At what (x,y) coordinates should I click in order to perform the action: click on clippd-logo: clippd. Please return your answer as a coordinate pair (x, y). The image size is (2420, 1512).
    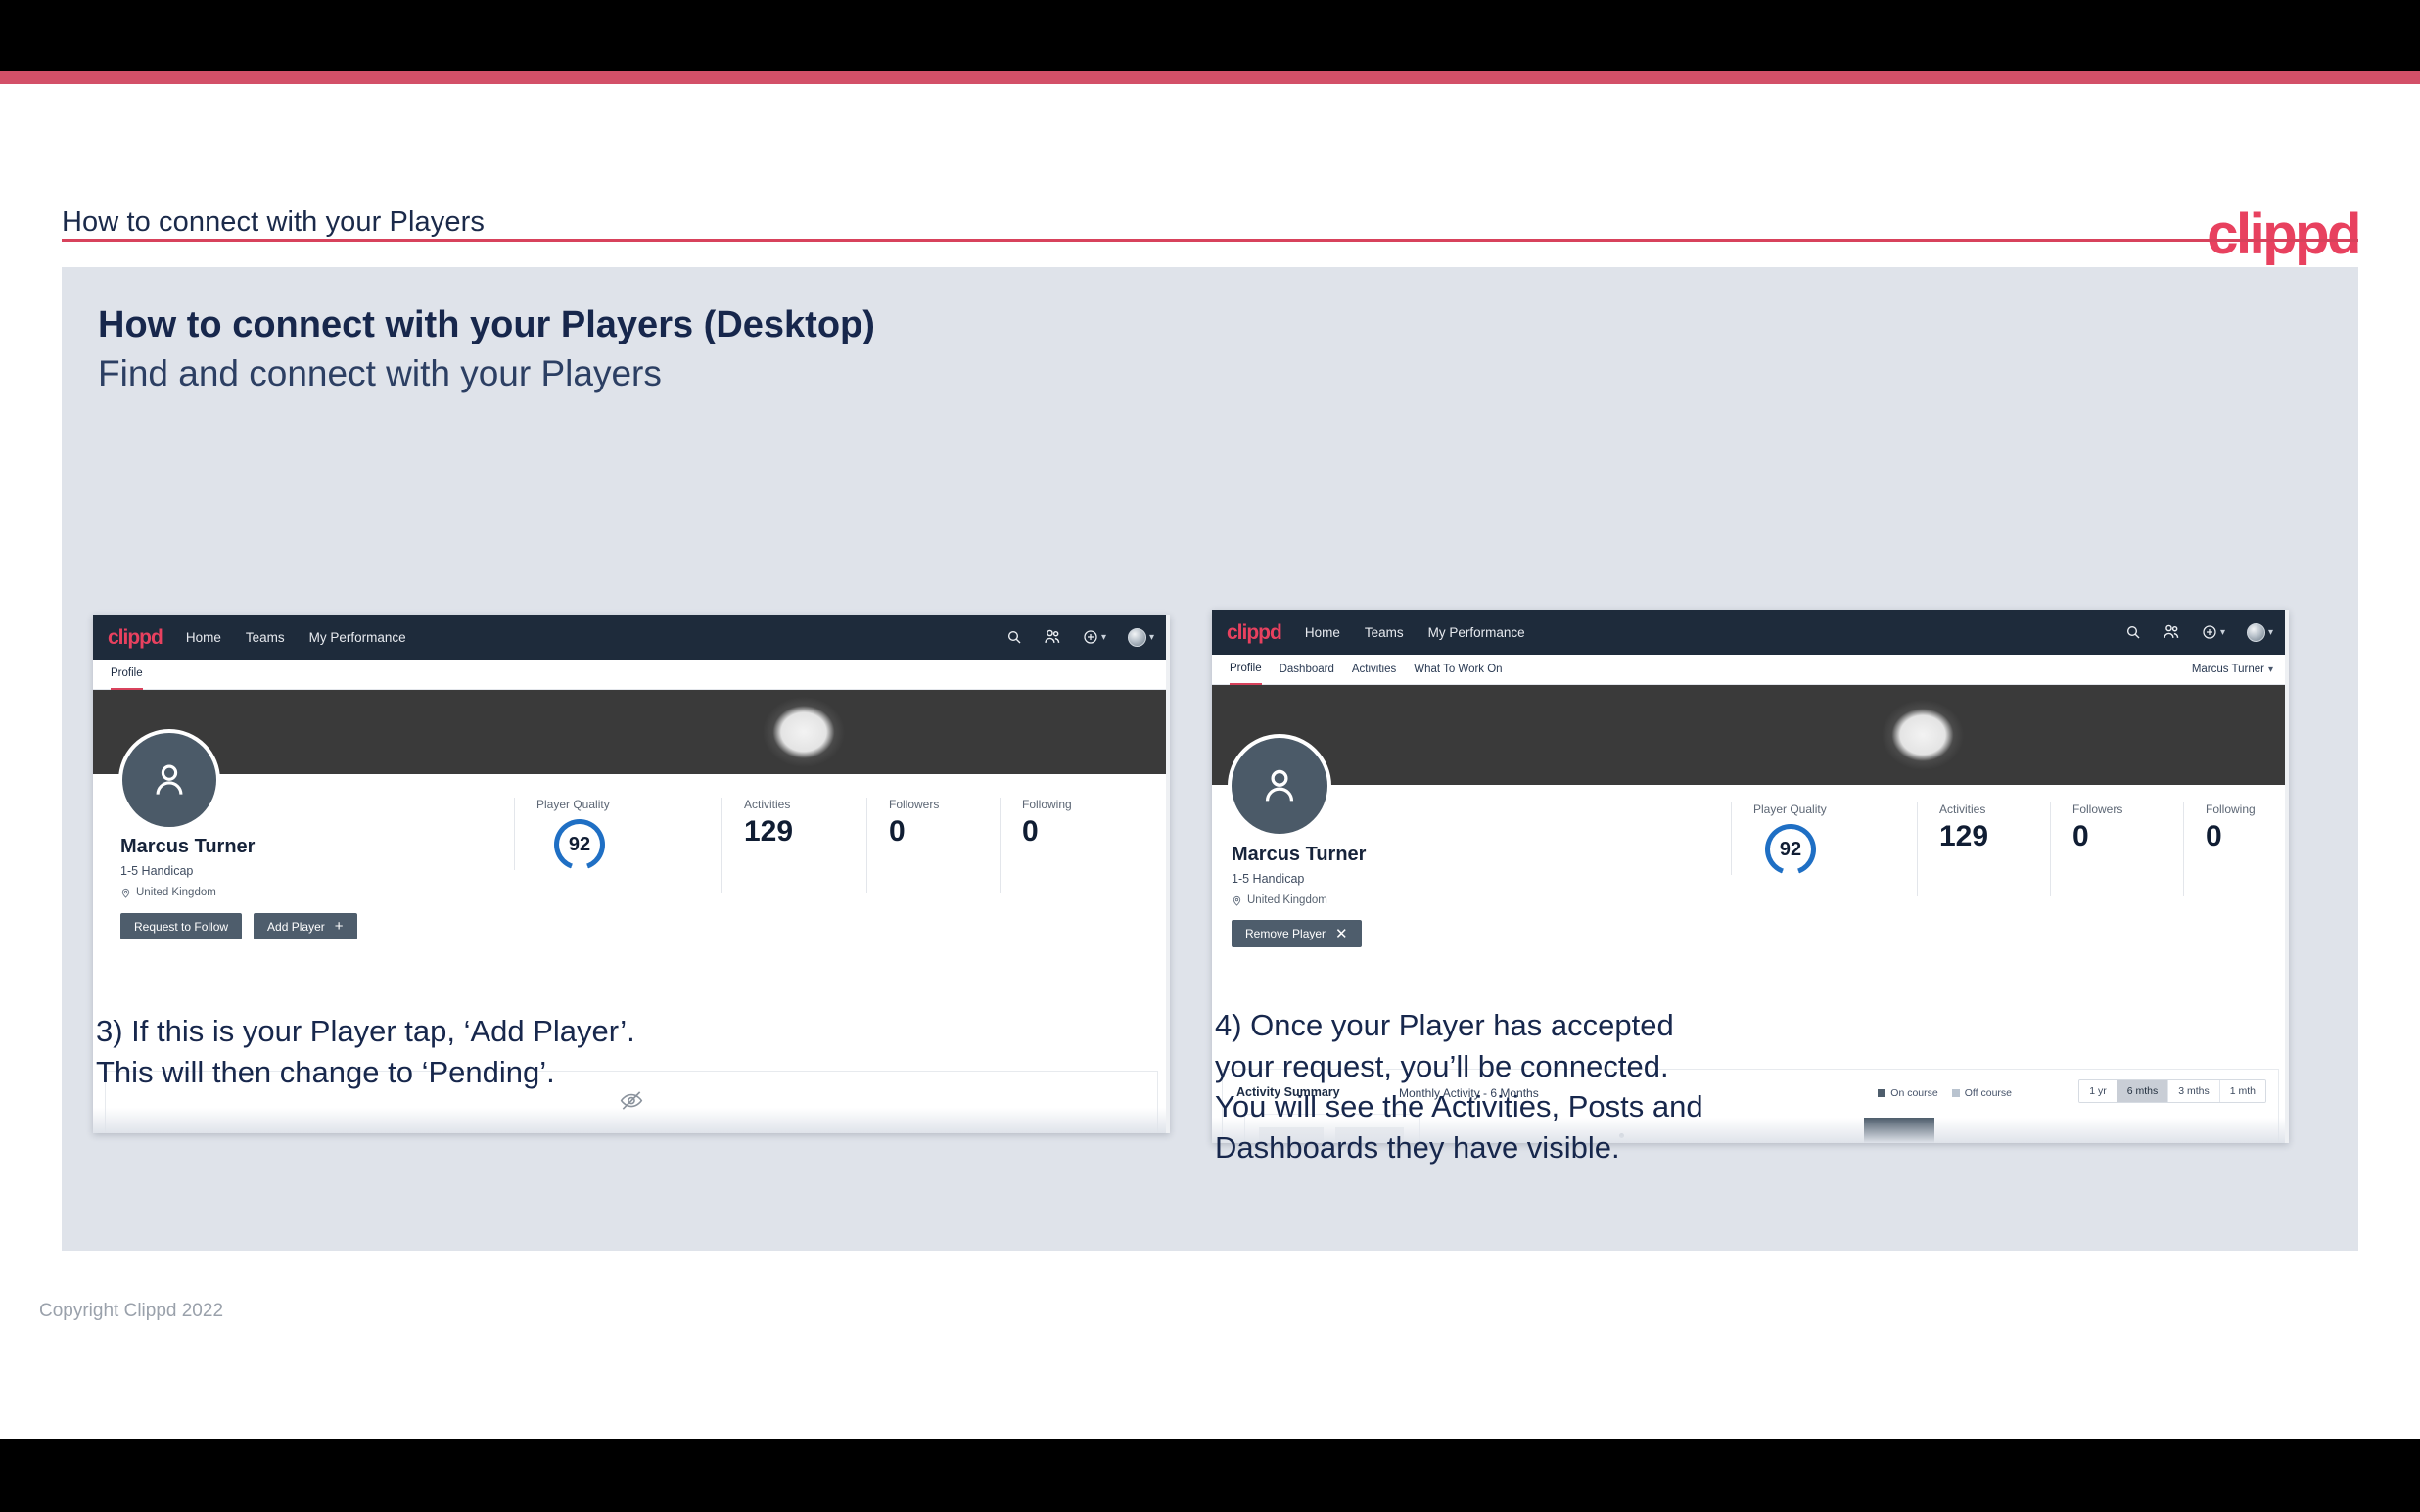
    Looking at the image, I should click on (2284, 234).